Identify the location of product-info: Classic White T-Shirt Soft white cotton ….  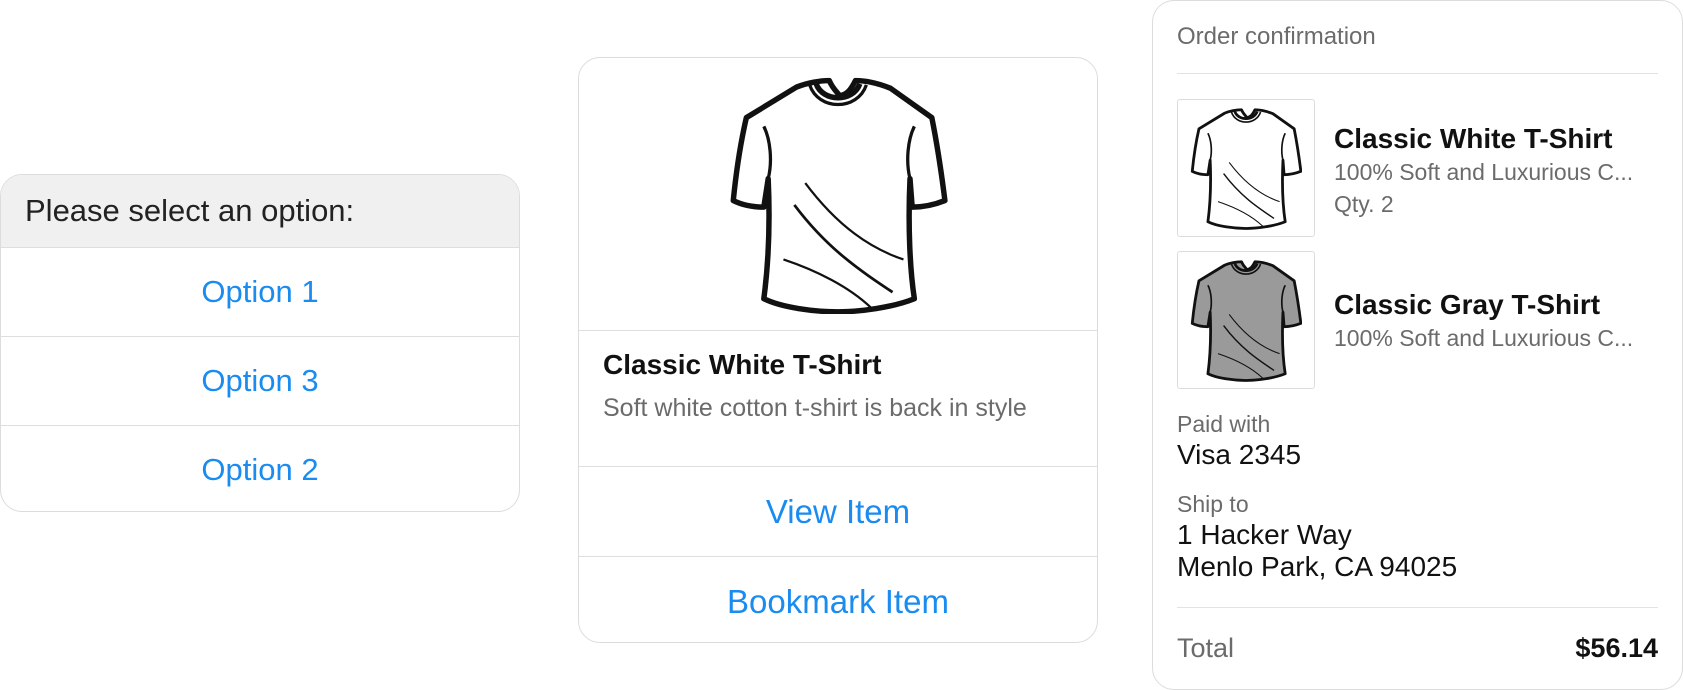
(838, 398).